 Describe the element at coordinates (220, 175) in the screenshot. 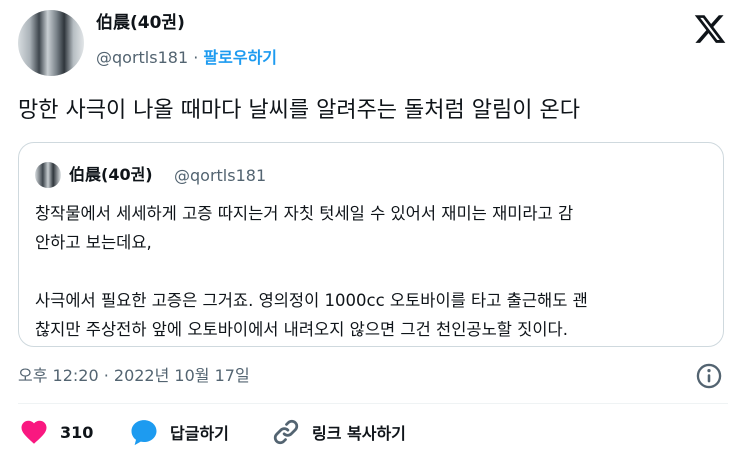

I see `quoted-author-handle: @qortls181` at that location.